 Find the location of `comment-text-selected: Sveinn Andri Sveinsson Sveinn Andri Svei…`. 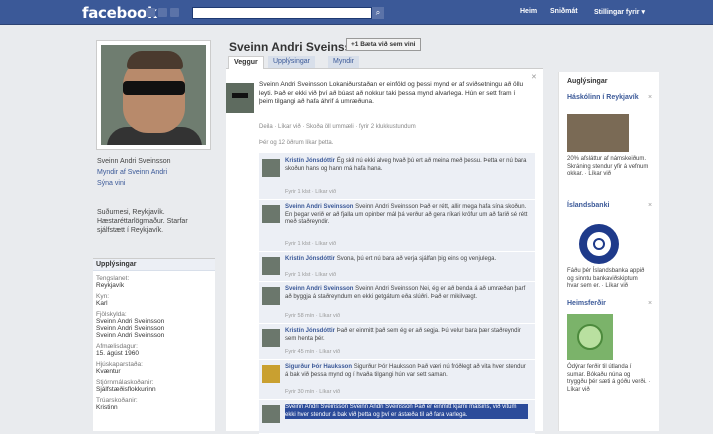

comment-text-selected: Sveinn Andri Sveinsson Sveinn Andri Svei… is located at coordinates (406, 412).